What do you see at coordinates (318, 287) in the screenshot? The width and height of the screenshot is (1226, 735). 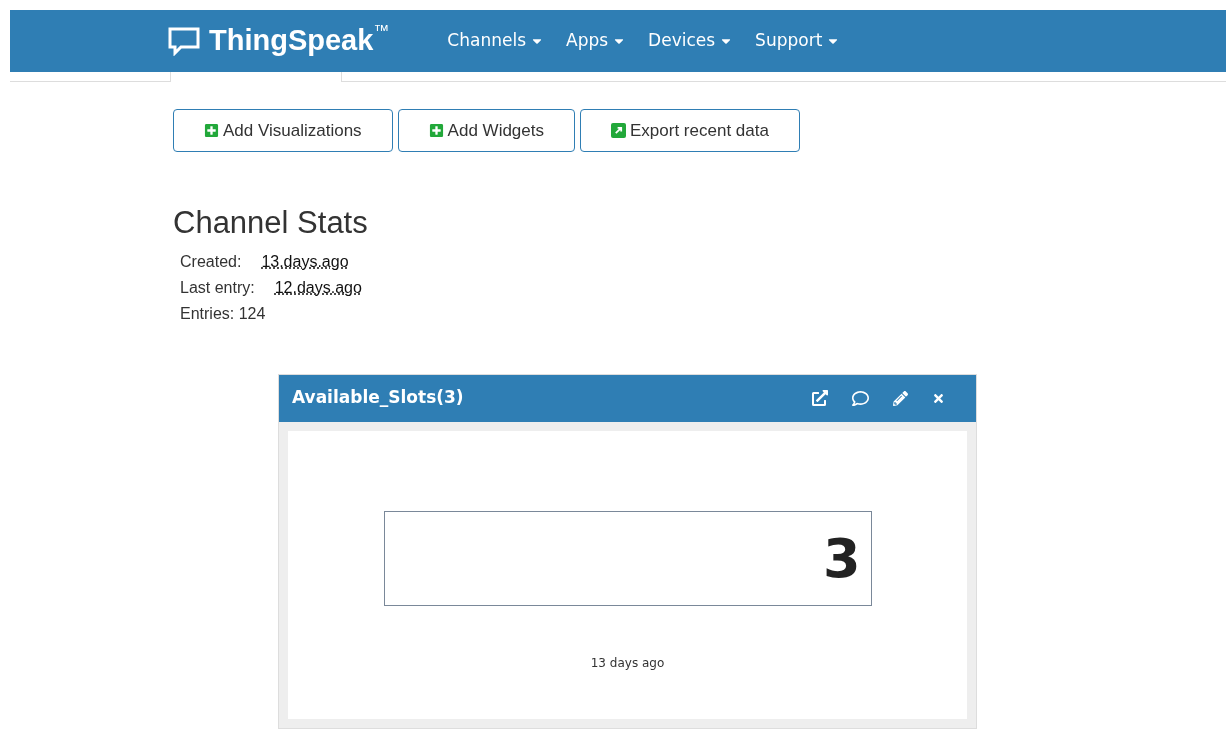 I see `stat-time: 12.days.ago` at bounding box center [318, 287].